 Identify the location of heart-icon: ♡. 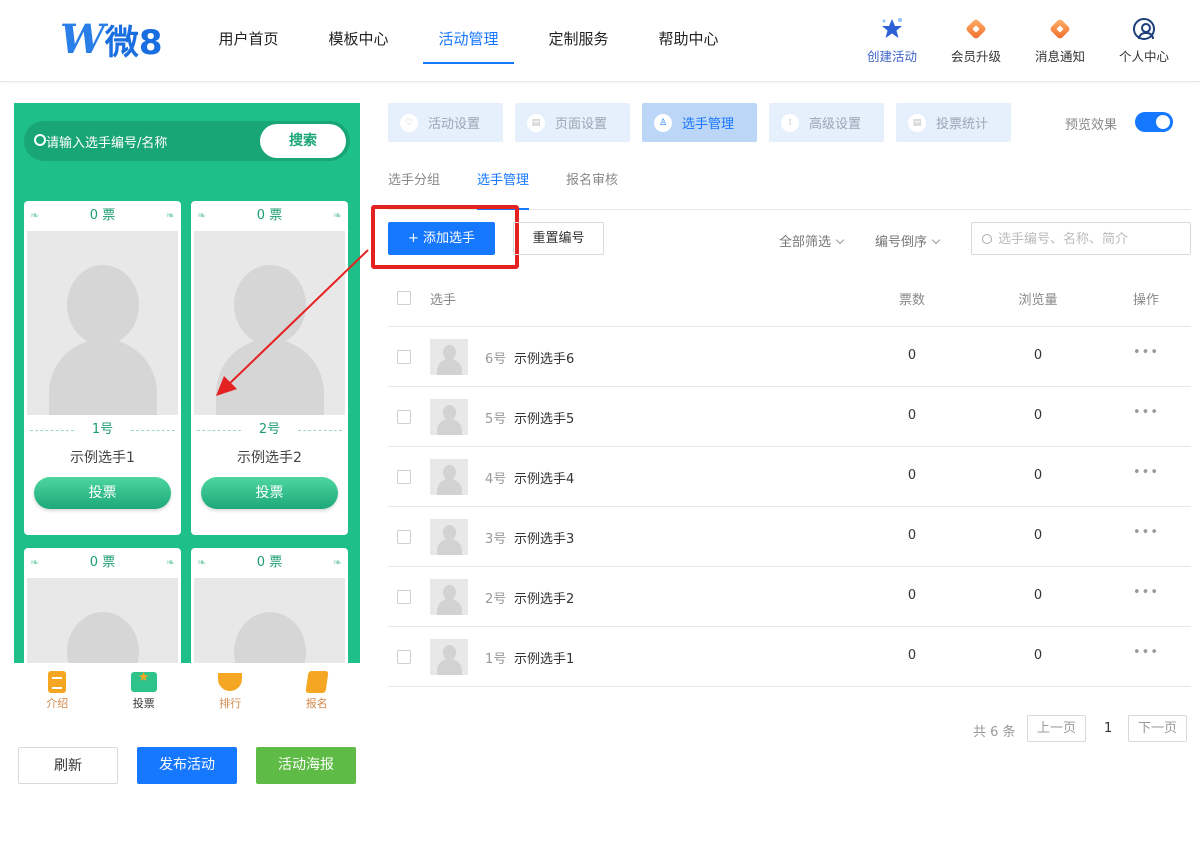
(409, 122).